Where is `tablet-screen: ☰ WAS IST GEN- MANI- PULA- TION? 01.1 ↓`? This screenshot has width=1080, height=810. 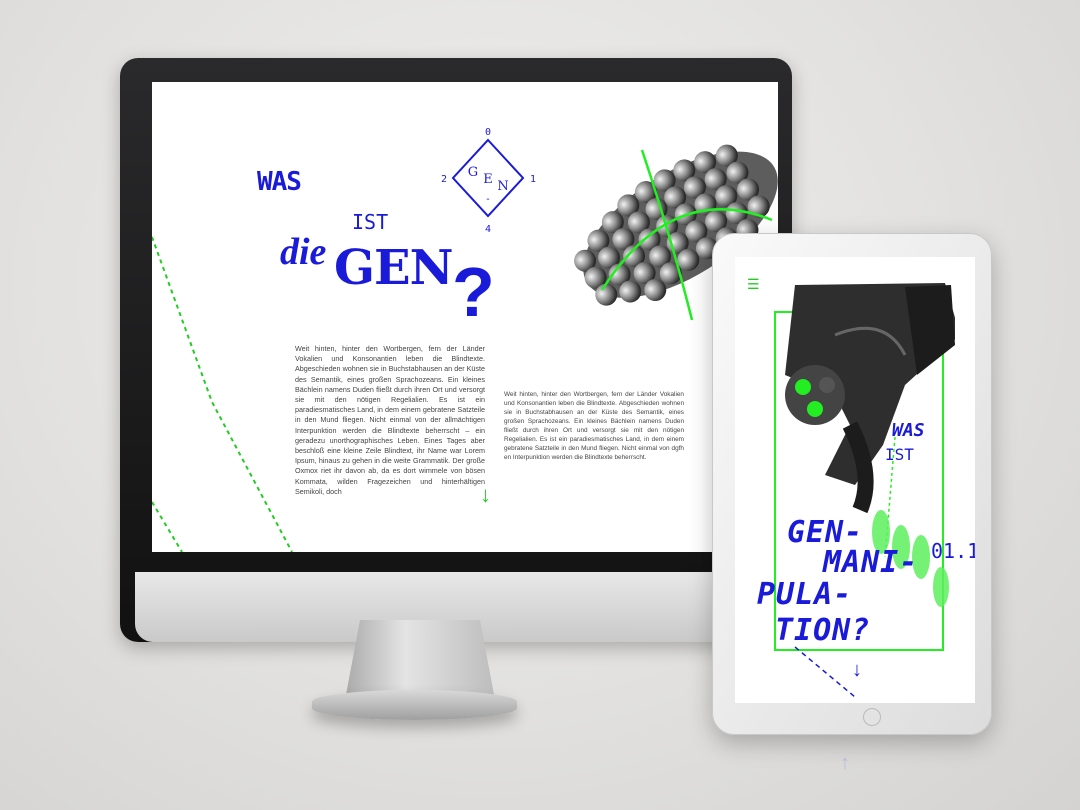 tablet-screen: ☰ WAS IST GEN- MANI- PULA- TION? 01.1 ↓ is located at coordinates (855, 480).